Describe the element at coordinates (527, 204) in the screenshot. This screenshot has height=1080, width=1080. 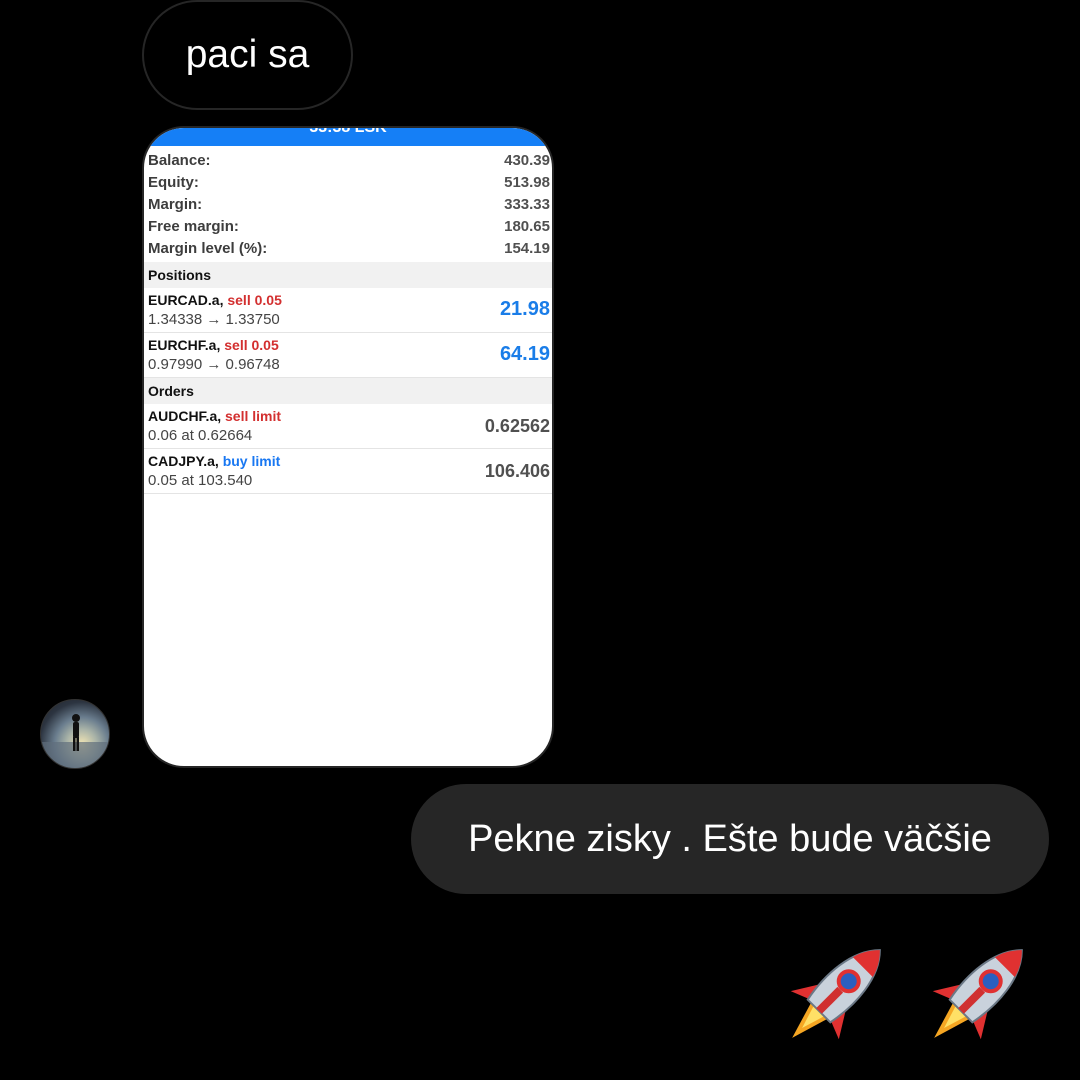
I see `account-value: 333.33` at that location.